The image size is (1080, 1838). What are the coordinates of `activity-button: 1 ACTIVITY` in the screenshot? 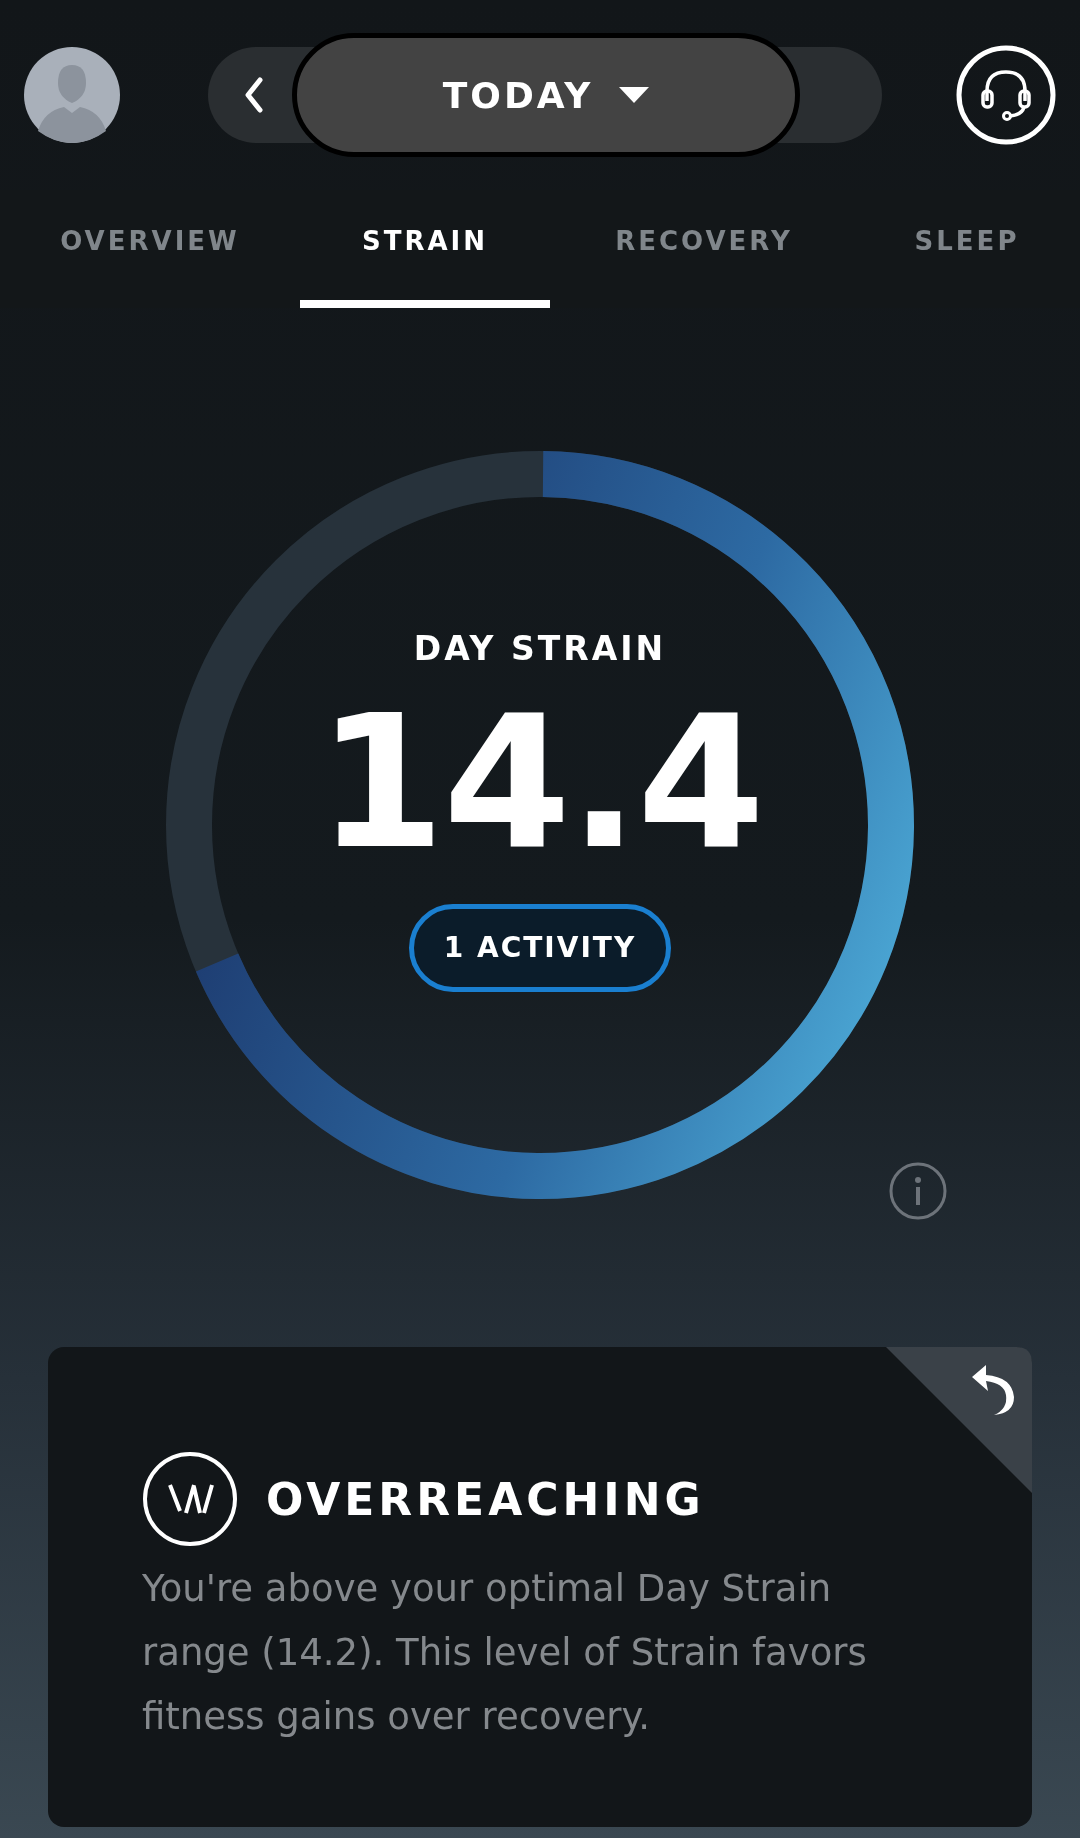 It's located at (540, 947).